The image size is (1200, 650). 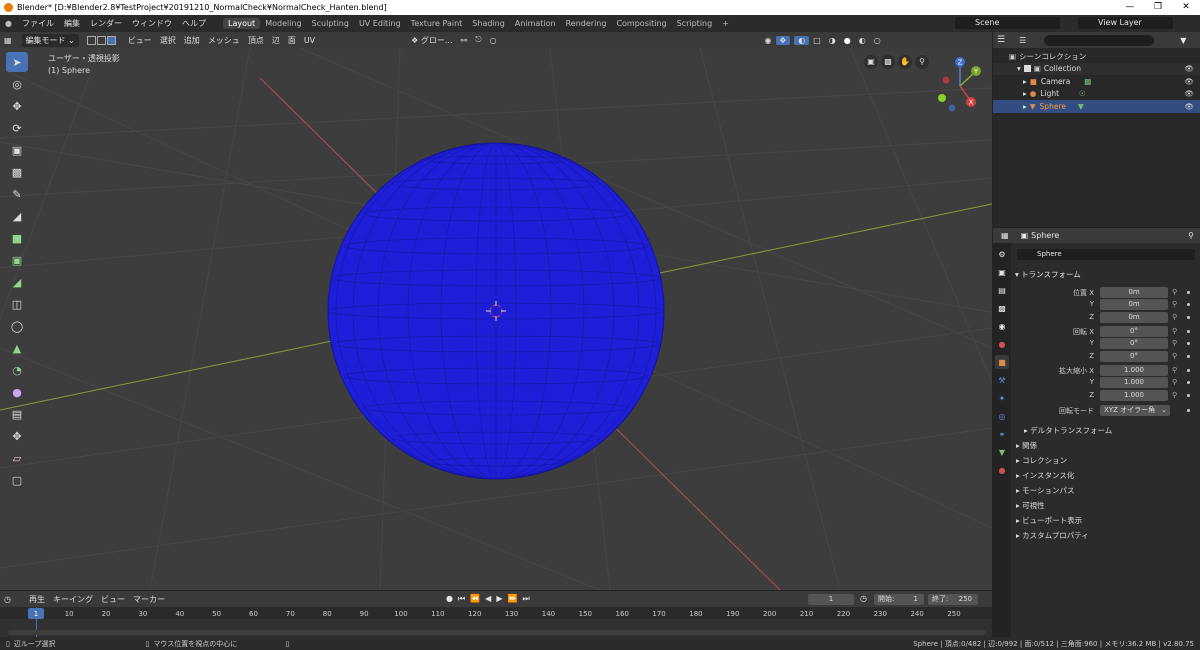 I want to click on menu-help: ヘルプ, so click(x=194, y=23).